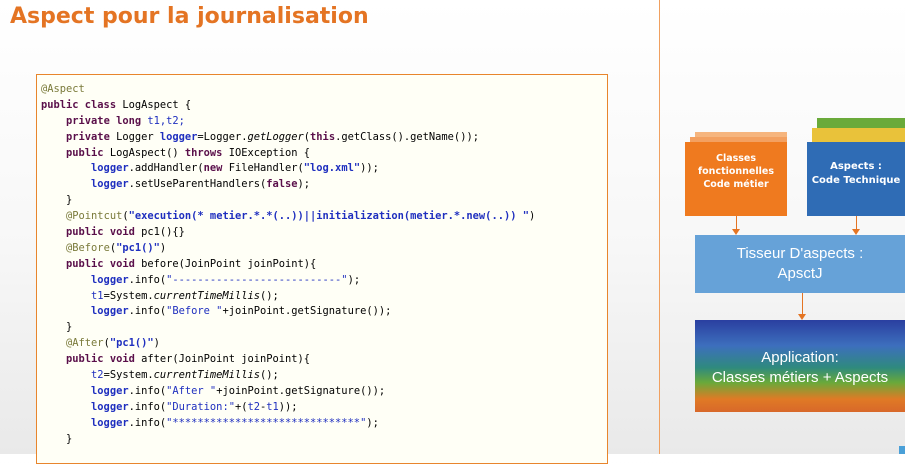 The height and width of the screenshot is (464, 905). Describe the element at coordinates (97, 295) in the screenshot. I see `code-token: t1` at that location.